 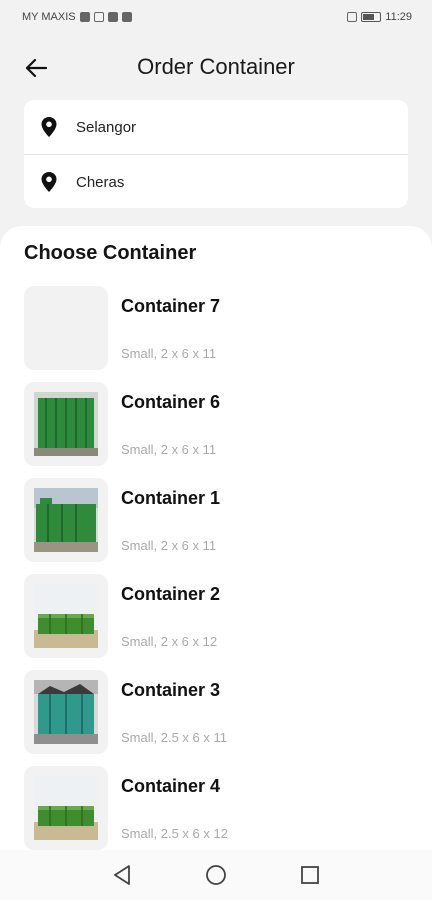 I want to click on signal-icon, so click(x=84, y=17).